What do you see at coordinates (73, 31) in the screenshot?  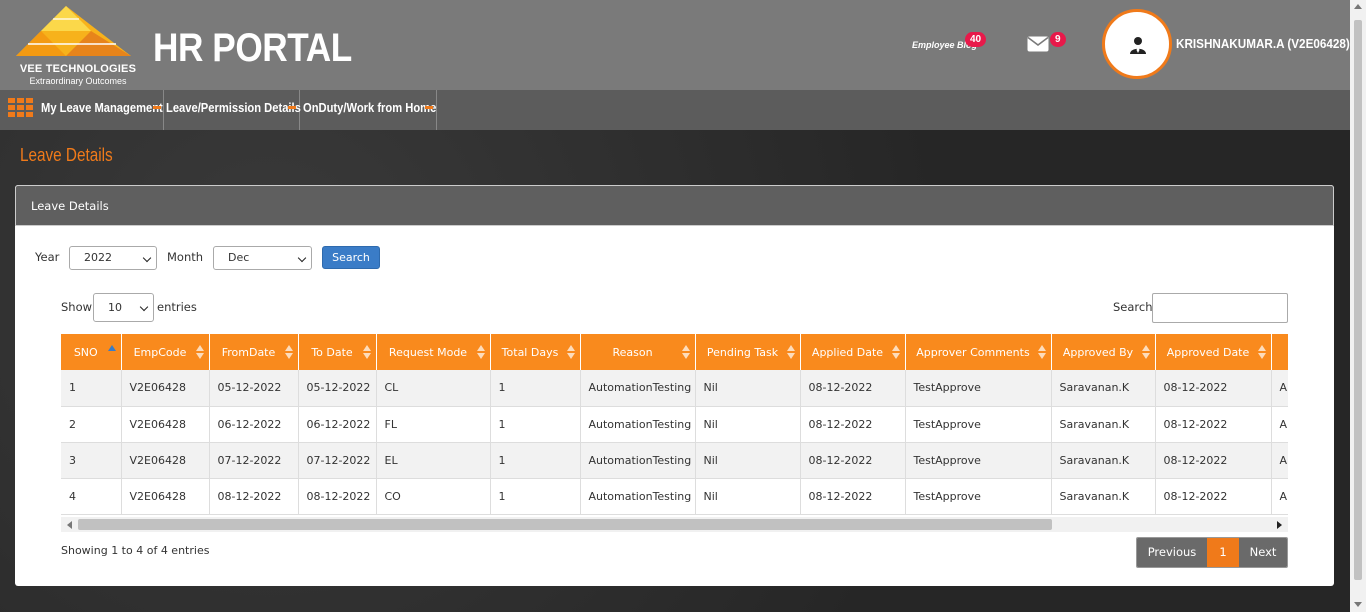 I see `pyramid-logo-icon` at bounding box center [73, 31].